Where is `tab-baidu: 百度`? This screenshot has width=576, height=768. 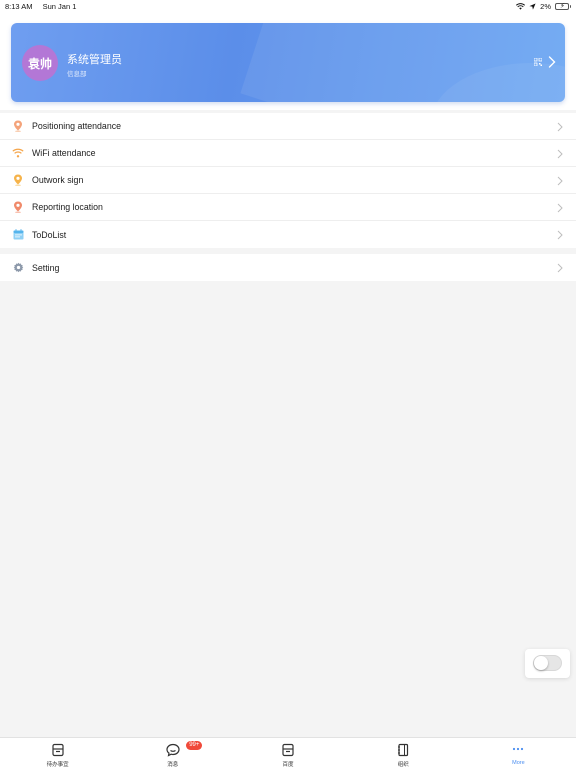
tab-baidu: 百度 is located at coordinates (287, 753).